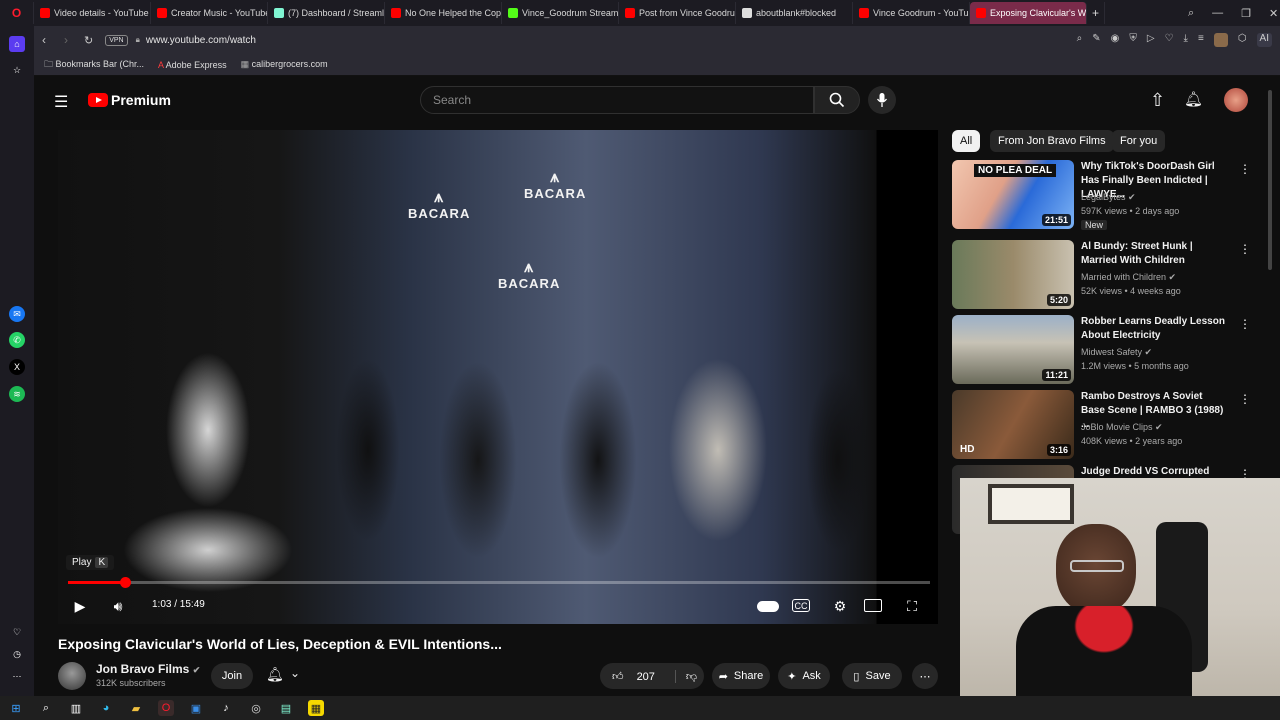 This screenshot has height=720, width=1280. Describe the element at coordinates (44, 40) in the screenshot. I see `back-icon: ‹` at that location.